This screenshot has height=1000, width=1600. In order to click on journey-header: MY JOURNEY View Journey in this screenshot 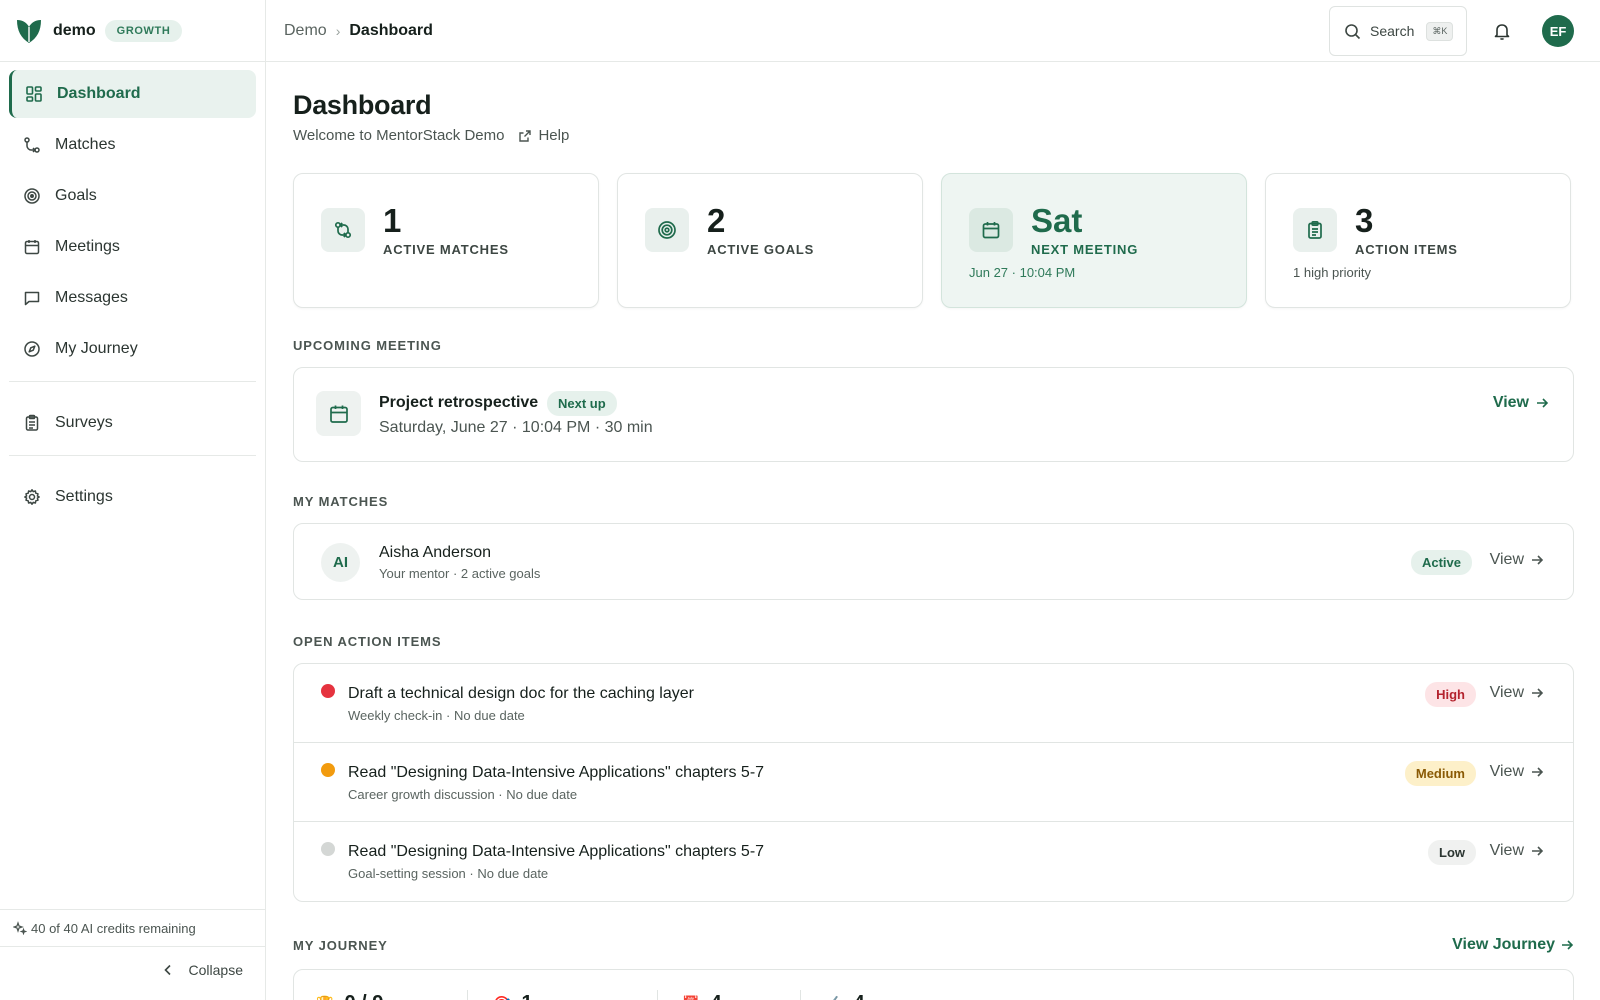, I will do `click(933, 945)`.